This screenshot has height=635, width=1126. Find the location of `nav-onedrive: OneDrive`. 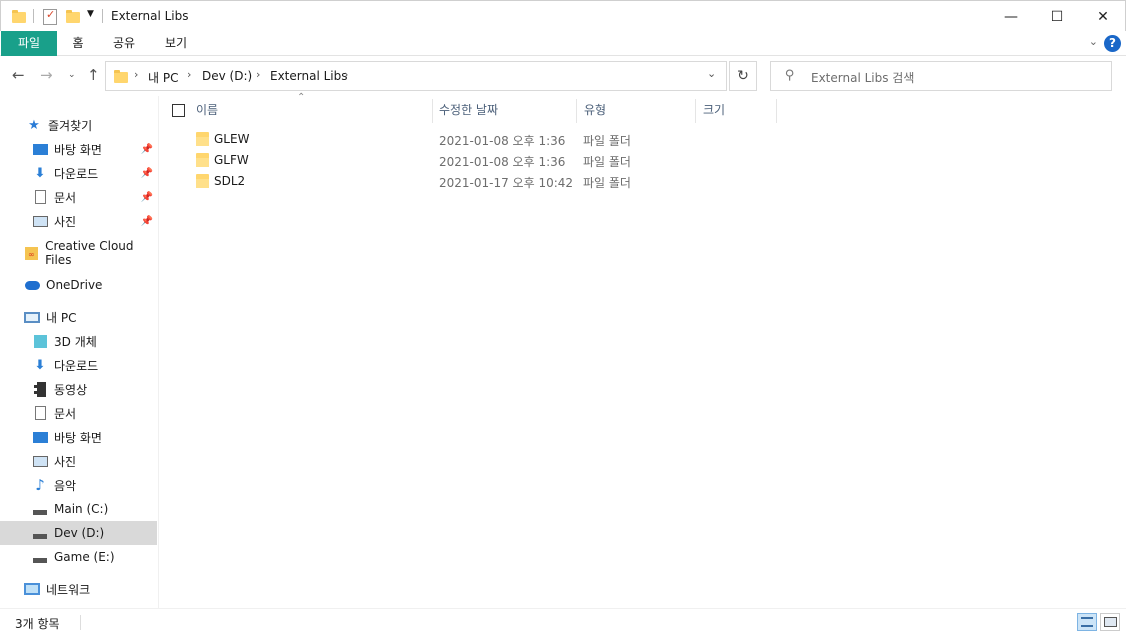

nav-onedrive: OneDrive is located at coordinates (78, 285).